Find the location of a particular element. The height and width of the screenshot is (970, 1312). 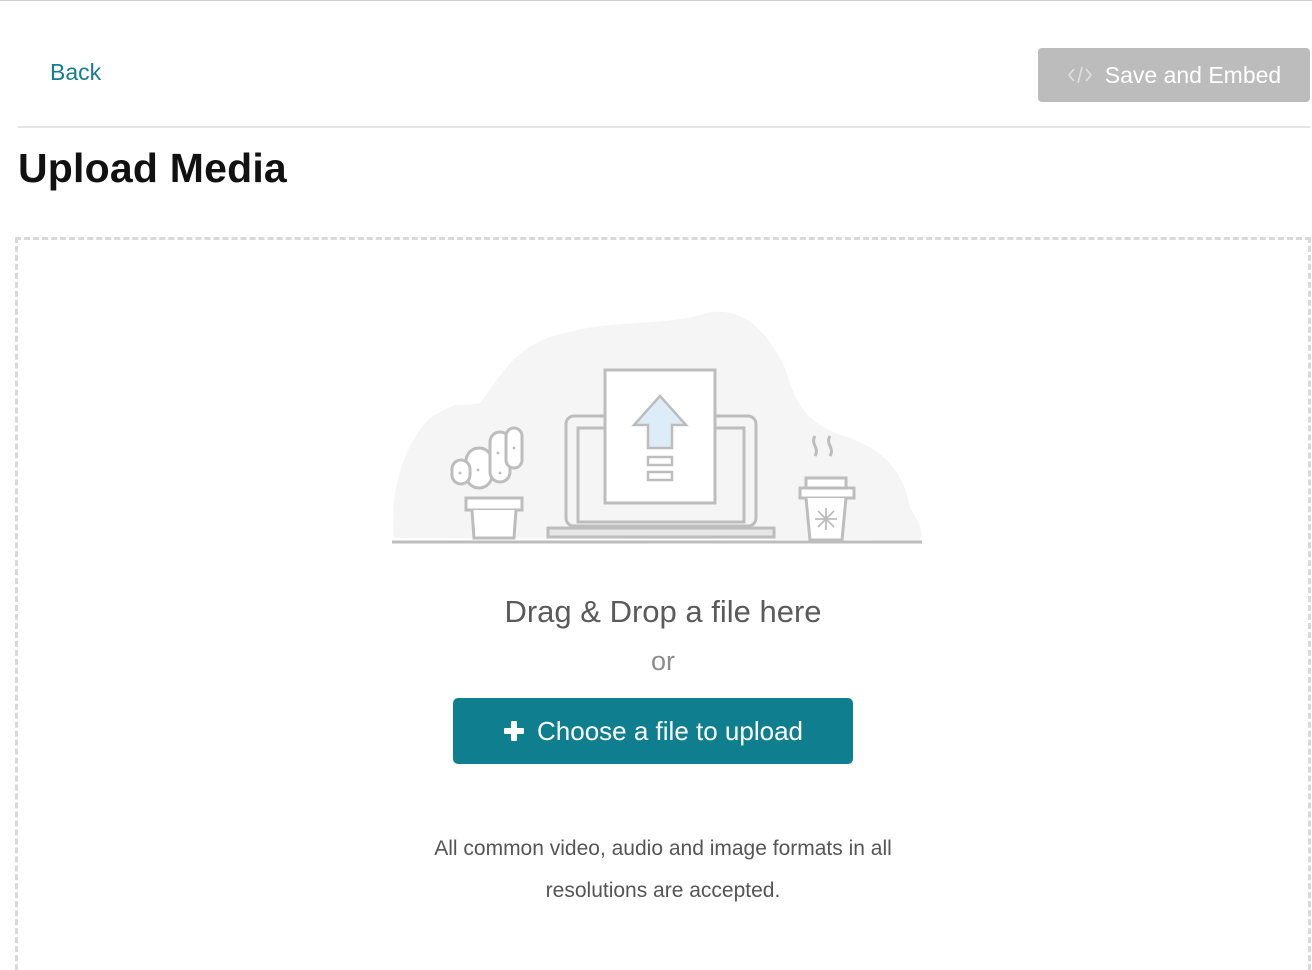

code-icon is located at coordinates (1080, 75).